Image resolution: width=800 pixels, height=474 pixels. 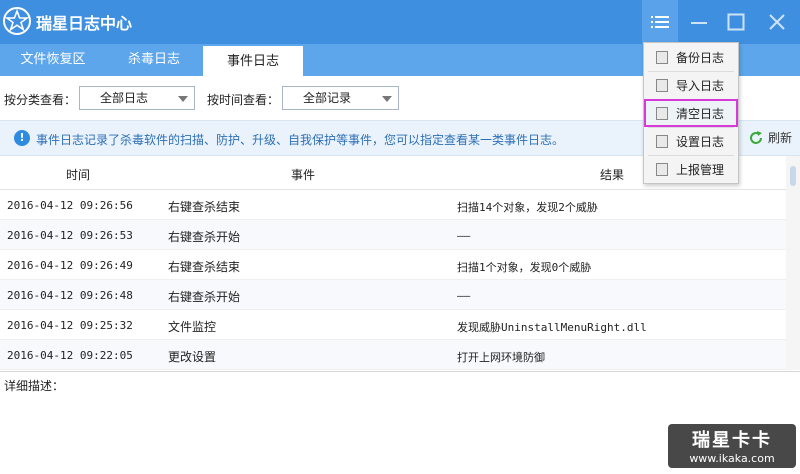 I want to click on table-row: 2016-04-12 09:26:53 右键查杀开始 ——, so click(x=393, y=235).